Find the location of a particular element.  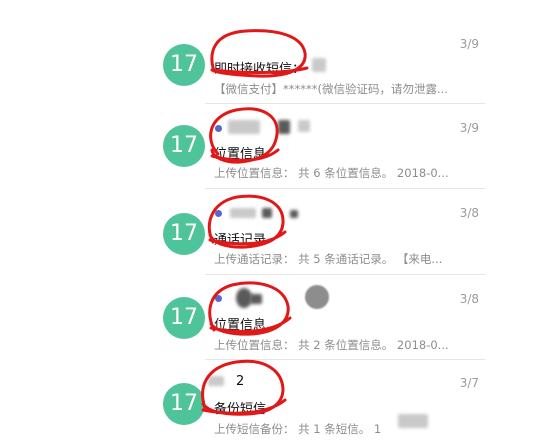

message-sender: 2 is located at coordinates (240, 381).